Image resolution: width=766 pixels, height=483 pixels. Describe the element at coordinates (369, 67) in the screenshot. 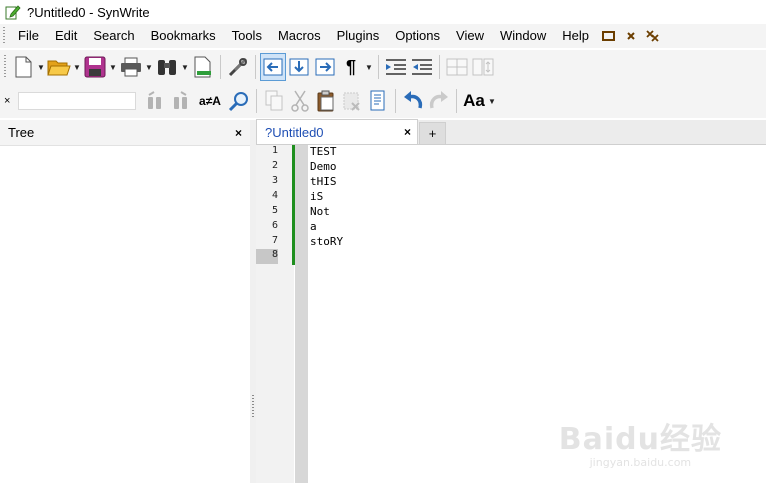

I see `pilcrow-dropdown: ▼` at that location.